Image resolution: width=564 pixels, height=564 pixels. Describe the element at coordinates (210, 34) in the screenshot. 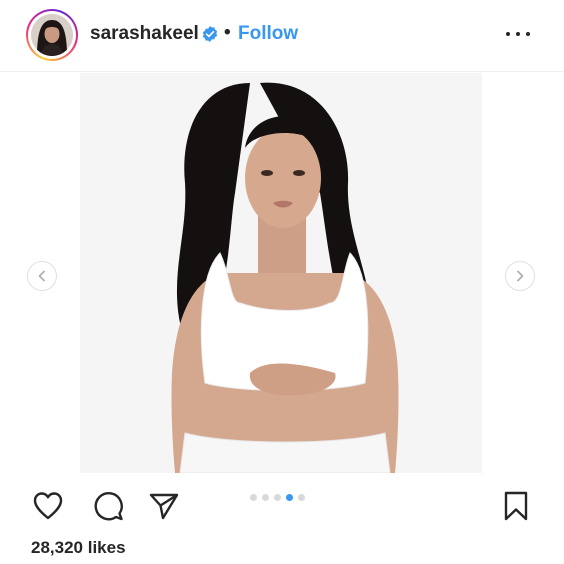

I see `verified-badge-icon` at that location.